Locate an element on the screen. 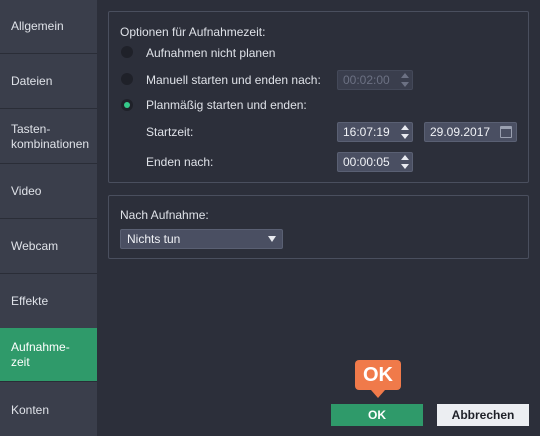 Image resolution: width=540 pixels, height=436 pixels. end-after-spinner is located at coordinates (405, 162).